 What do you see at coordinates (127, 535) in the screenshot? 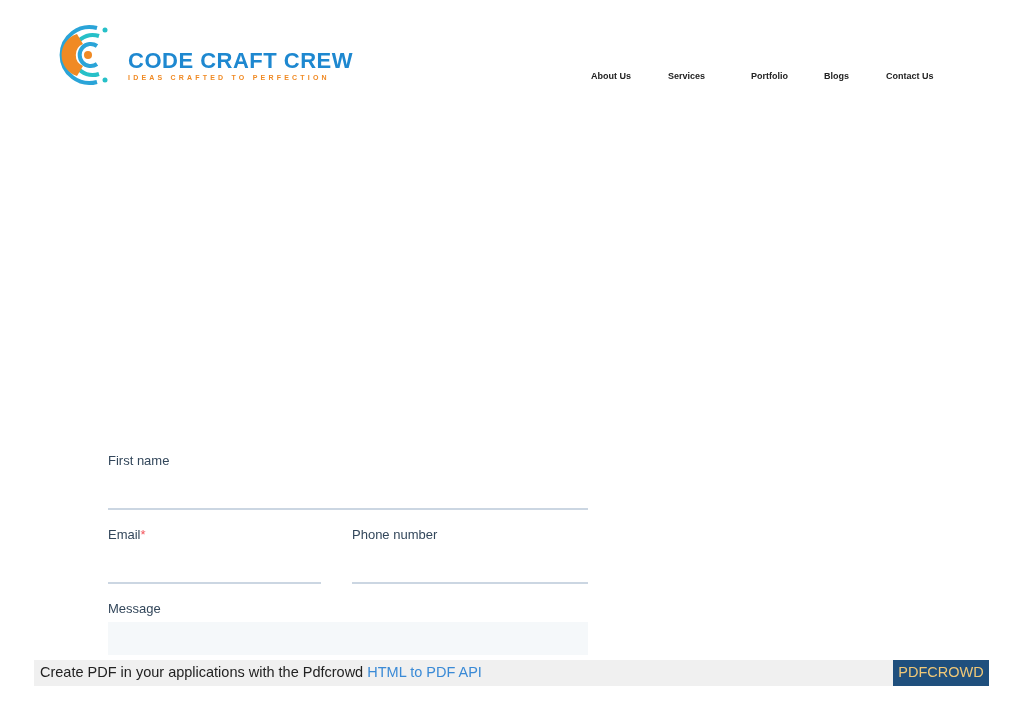
I see `field-label: Email*` at bounding box center [127, 535].